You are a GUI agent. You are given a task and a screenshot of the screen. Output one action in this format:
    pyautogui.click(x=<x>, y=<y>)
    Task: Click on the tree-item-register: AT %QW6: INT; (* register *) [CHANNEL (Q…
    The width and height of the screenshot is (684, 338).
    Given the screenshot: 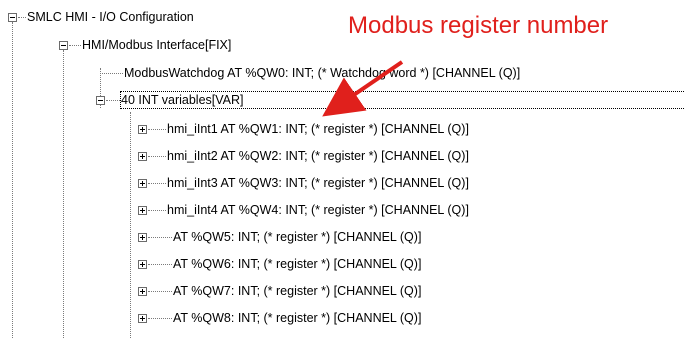 What is the action you would take?
    pyautogui.click(x=297, y=264)
    